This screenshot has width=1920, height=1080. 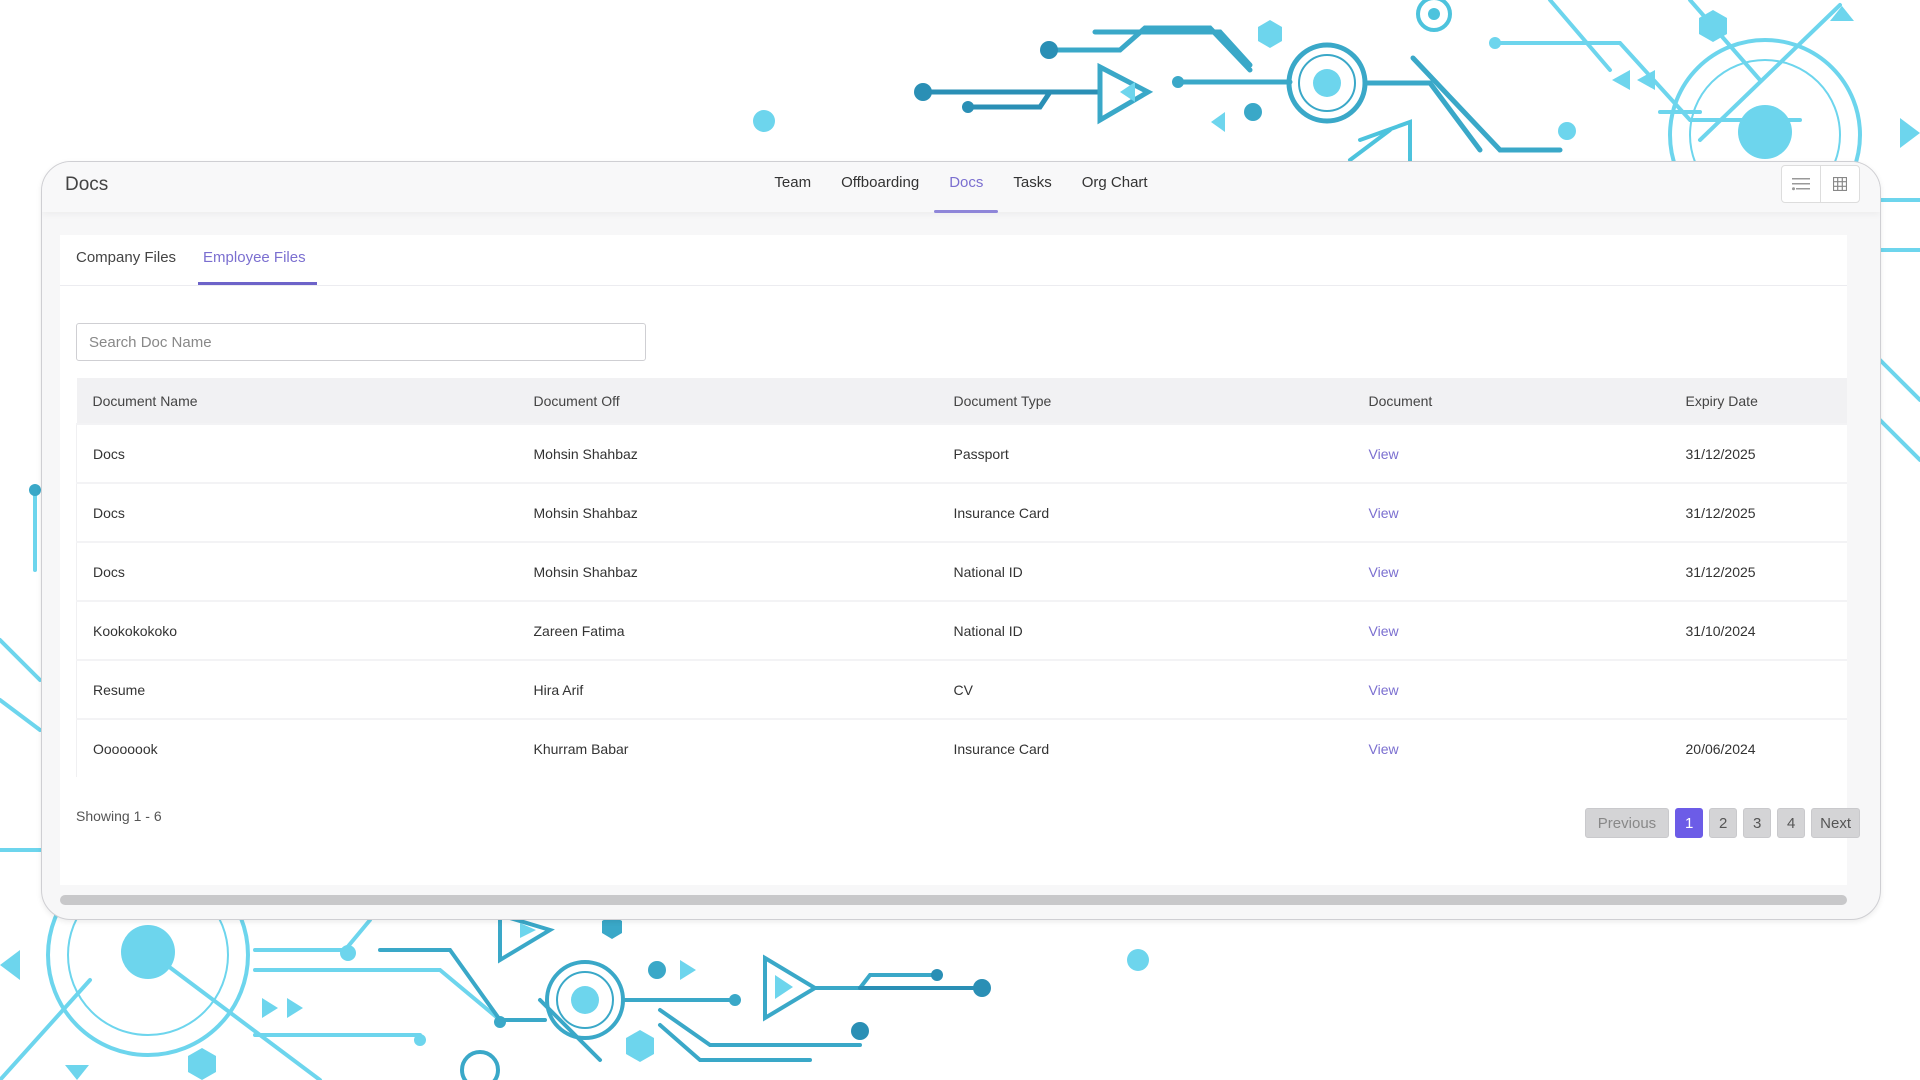 What do you see at coordinates (1115, 187) in the screenshot?
I see `nav-item-org-chart: Org Chart` at bounding box center [1115, 187].